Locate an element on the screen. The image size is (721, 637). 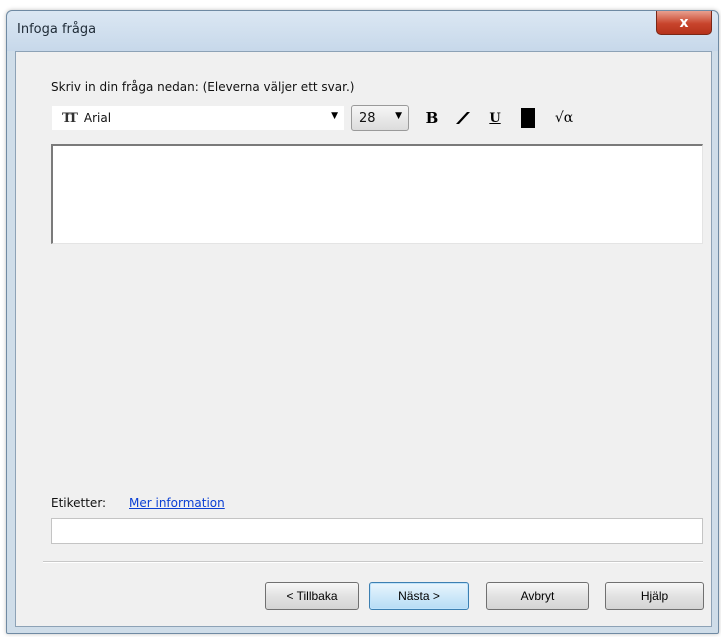
window-title: Infoga fråga is located at coordinates (57, 29).